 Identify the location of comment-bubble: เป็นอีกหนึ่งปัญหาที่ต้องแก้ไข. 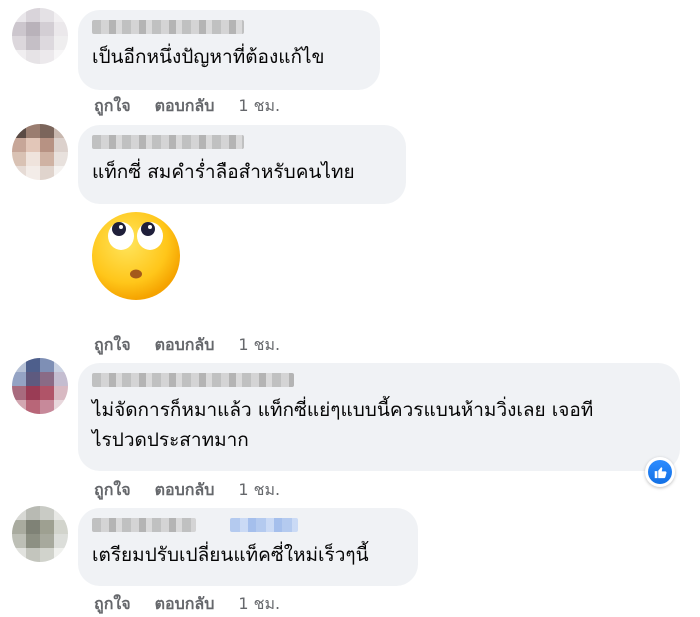
(229, 50).